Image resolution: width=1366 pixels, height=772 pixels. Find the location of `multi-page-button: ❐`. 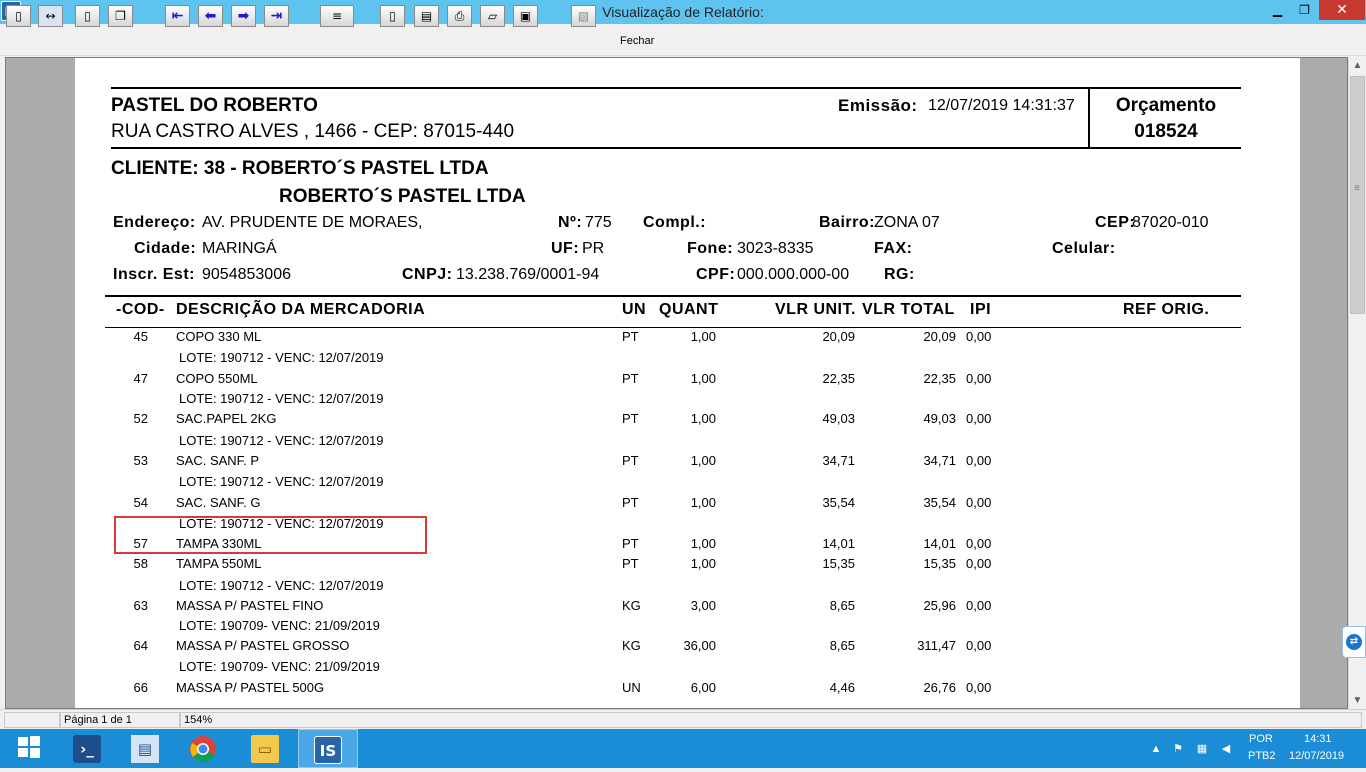

multi-page-button: ❐ is located at coordinates (120, 16).